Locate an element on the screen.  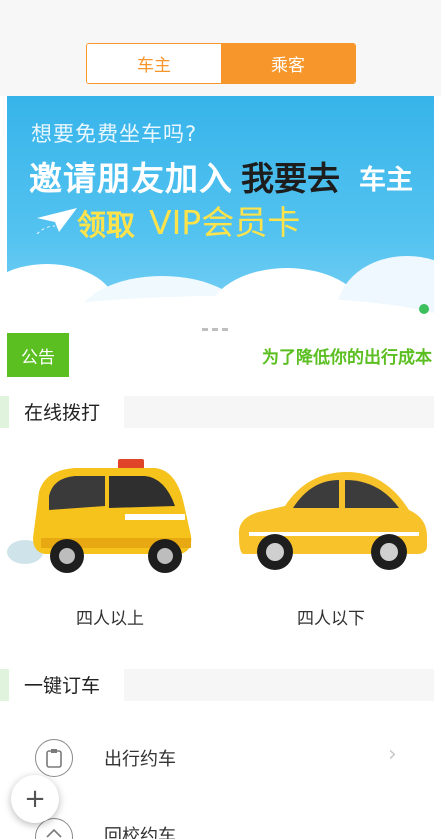
option-more-than-four: 四人以上 is located at coordinates (110, 540).